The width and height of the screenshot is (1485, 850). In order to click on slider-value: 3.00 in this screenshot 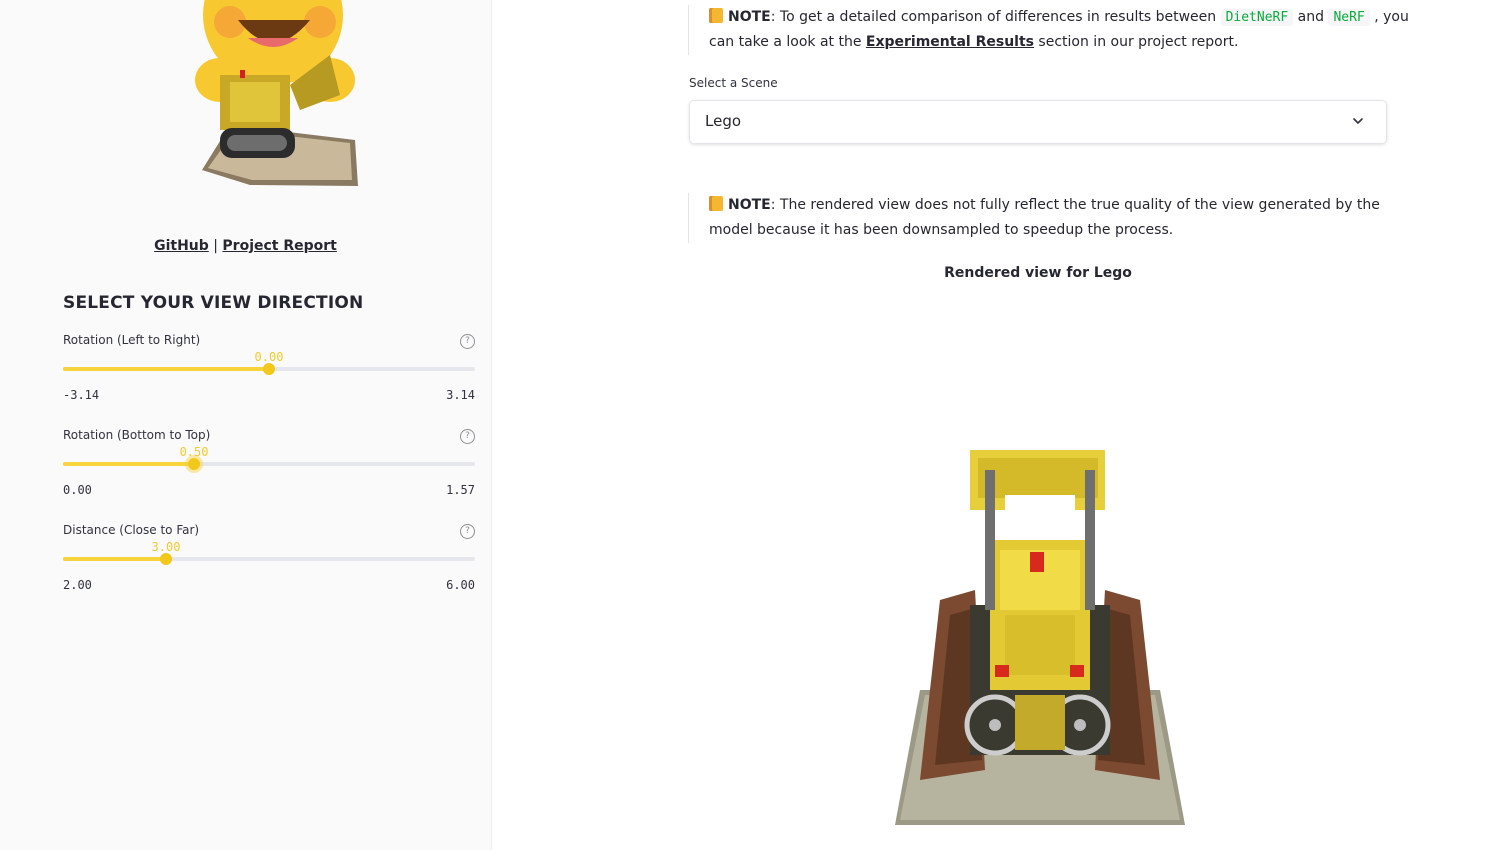, I will do `click(166, 547)`.